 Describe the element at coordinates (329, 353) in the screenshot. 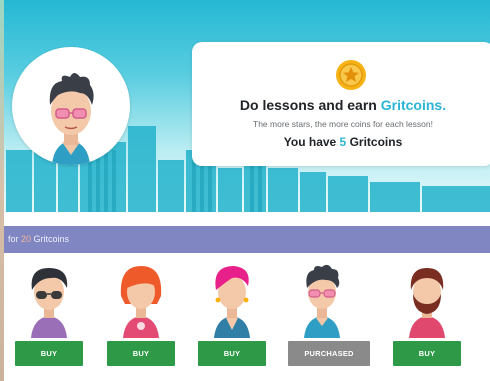

I see `purchased-button: PURCHASED` at that location.